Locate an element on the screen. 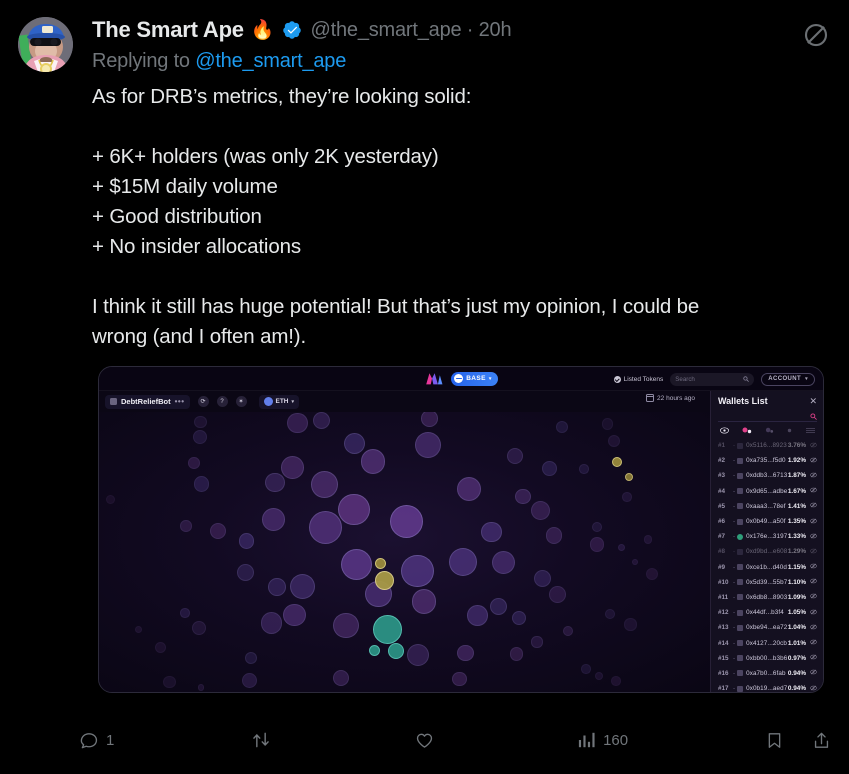  wallet-address: 0xddb3...6713 is located at coordinates (766, 475).